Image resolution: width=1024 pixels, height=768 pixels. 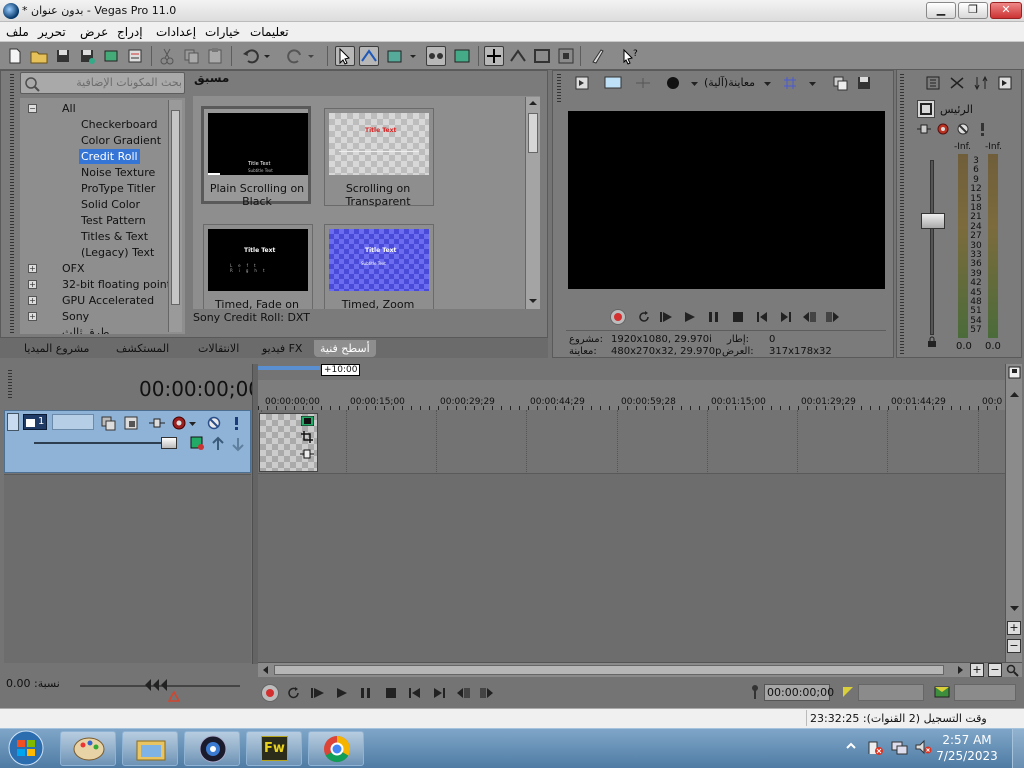 I want to click on normal-edit-tool, so click(x=345, y=56).